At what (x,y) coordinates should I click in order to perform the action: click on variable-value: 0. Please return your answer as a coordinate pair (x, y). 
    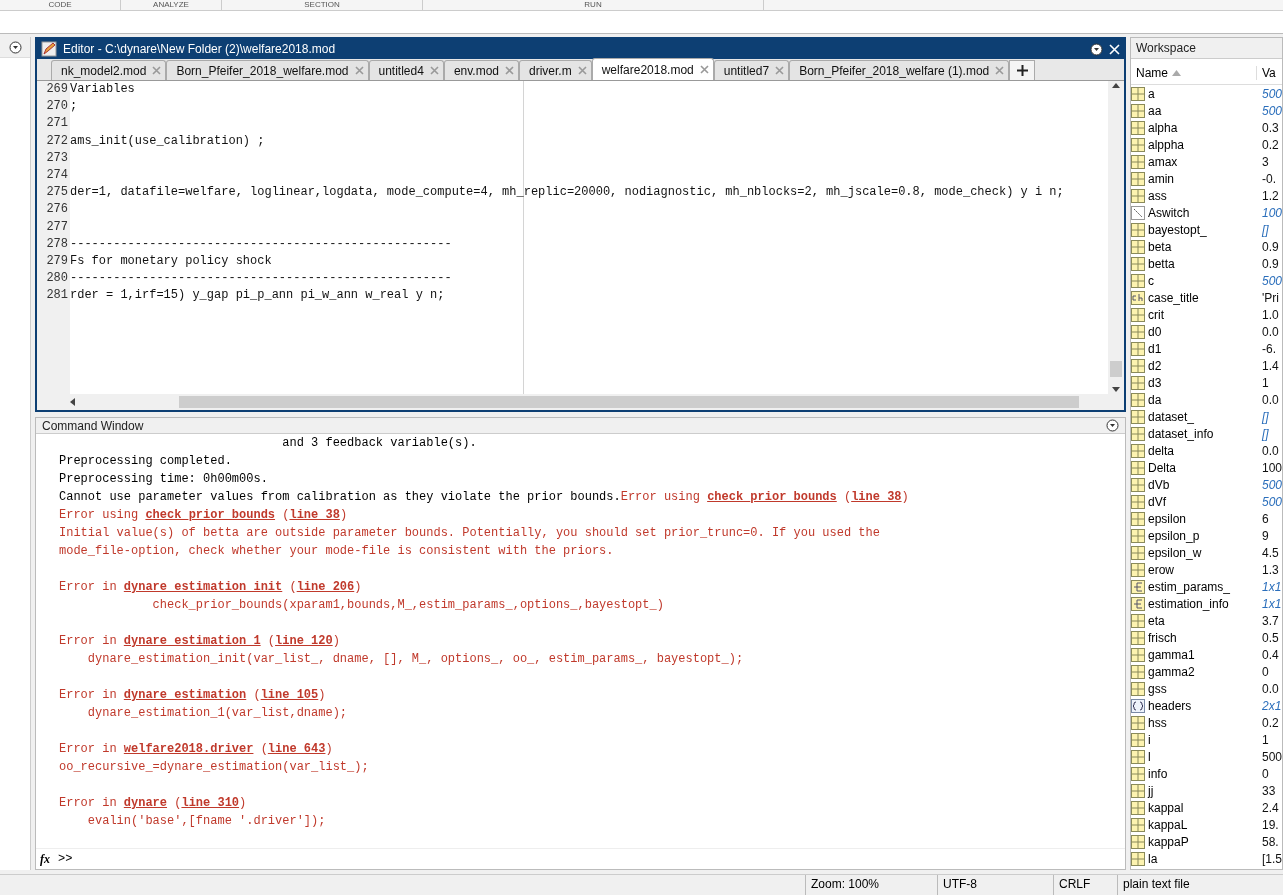
    Looking at the image, I should click on (1265, 671).